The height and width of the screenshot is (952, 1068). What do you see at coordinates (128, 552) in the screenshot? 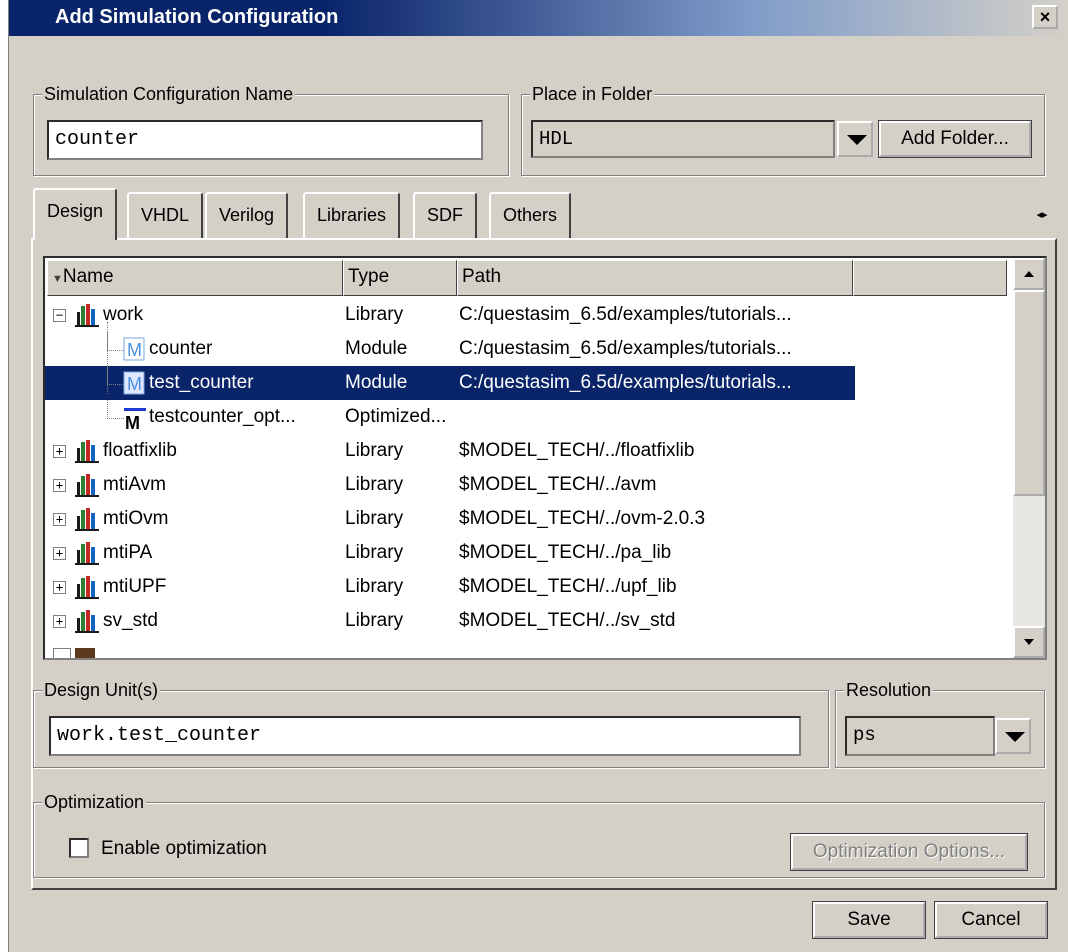
I see `row-name: mtiPA` at bounding box center [128, 552].